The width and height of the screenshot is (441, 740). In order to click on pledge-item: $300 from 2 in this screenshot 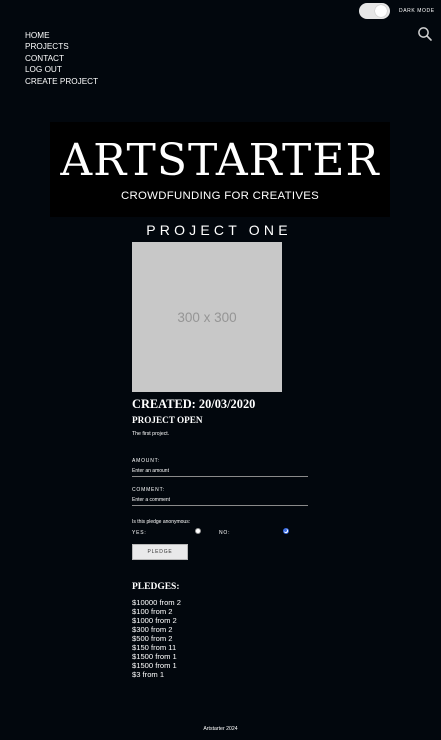, I will do `click(152, 629)`.